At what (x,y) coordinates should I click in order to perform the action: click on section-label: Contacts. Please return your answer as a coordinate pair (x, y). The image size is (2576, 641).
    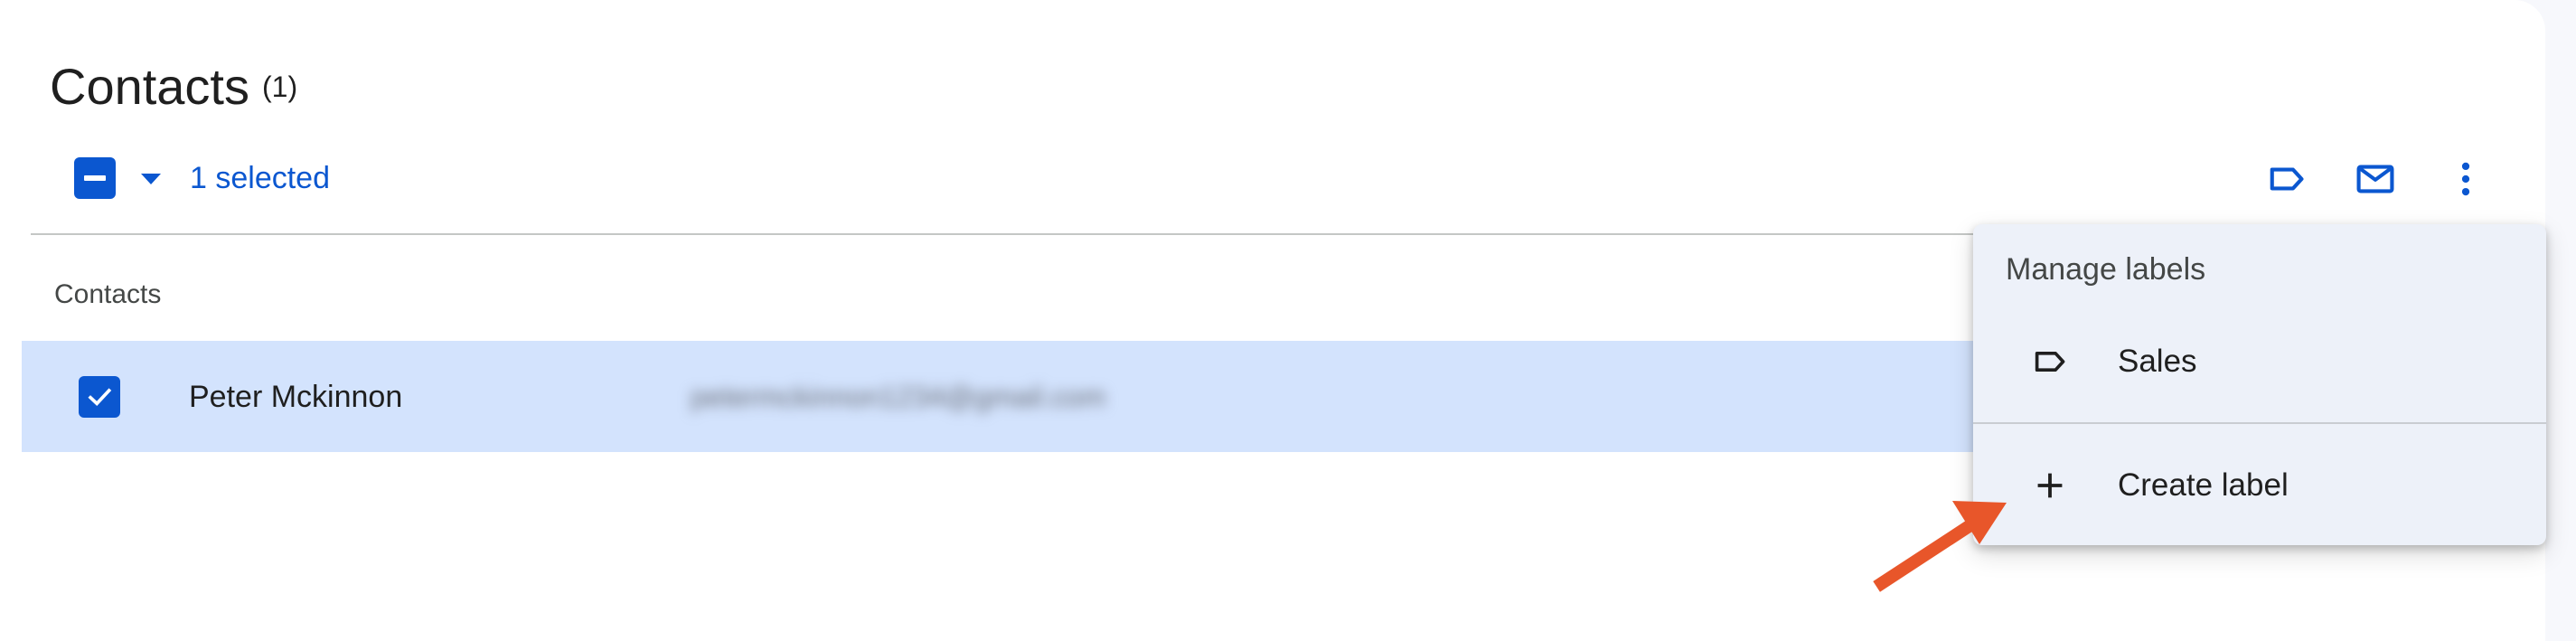
    Looking at the image, I should click on (108, 294).